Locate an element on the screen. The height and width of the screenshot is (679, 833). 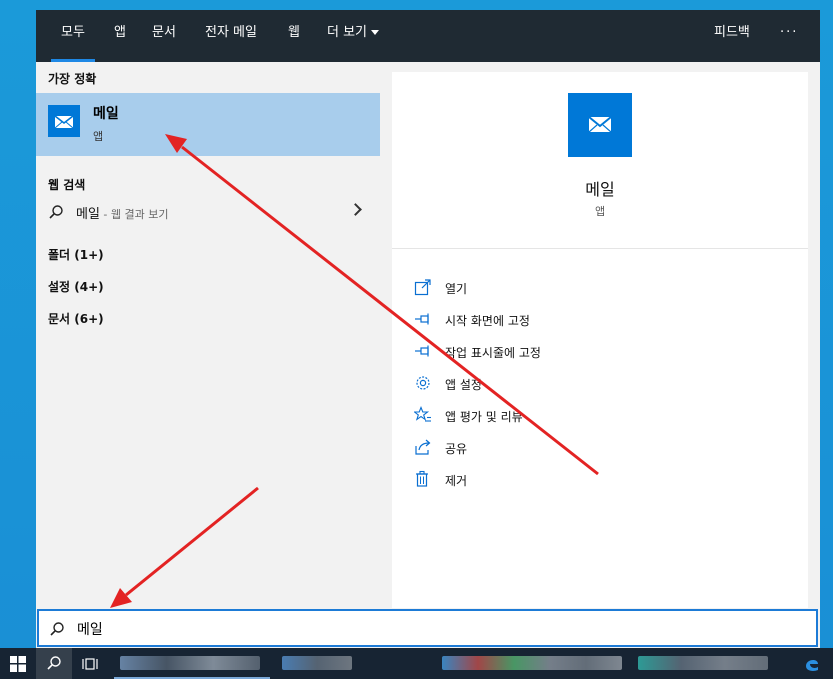
task-view-button is located at coordinates (90, 663).